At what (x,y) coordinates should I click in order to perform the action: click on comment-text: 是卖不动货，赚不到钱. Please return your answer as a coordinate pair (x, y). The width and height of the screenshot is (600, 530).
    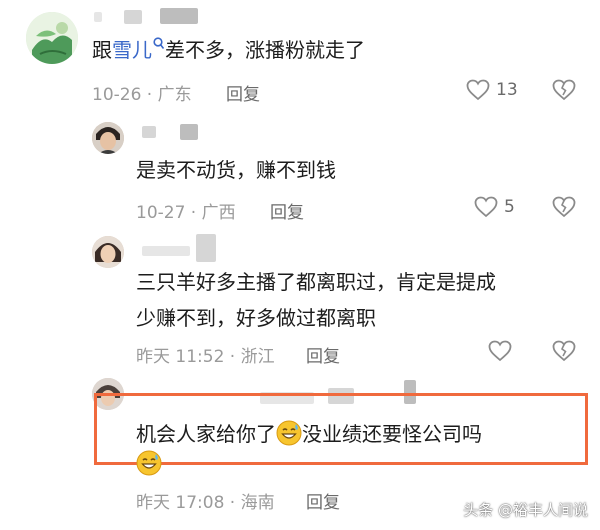
    Looking at the image, I should click on (236, 170).